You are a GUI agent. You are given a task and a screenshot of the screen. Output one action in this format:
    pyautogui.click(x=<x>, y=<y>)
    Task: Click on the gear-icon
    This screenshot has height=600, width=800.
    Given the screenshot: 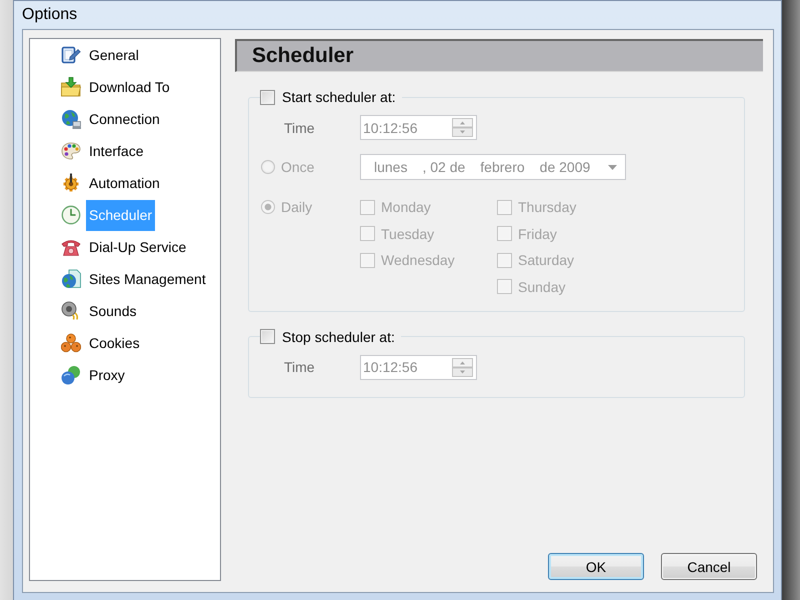 What is the action you would take?
    pyautogui.click(x=71, y=183)
    